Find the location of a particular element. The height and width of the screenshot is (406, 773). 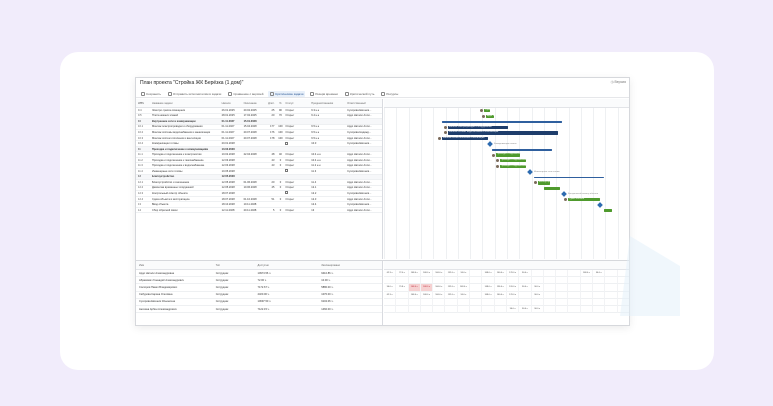

send-icon is located at coordinates (169, 93).